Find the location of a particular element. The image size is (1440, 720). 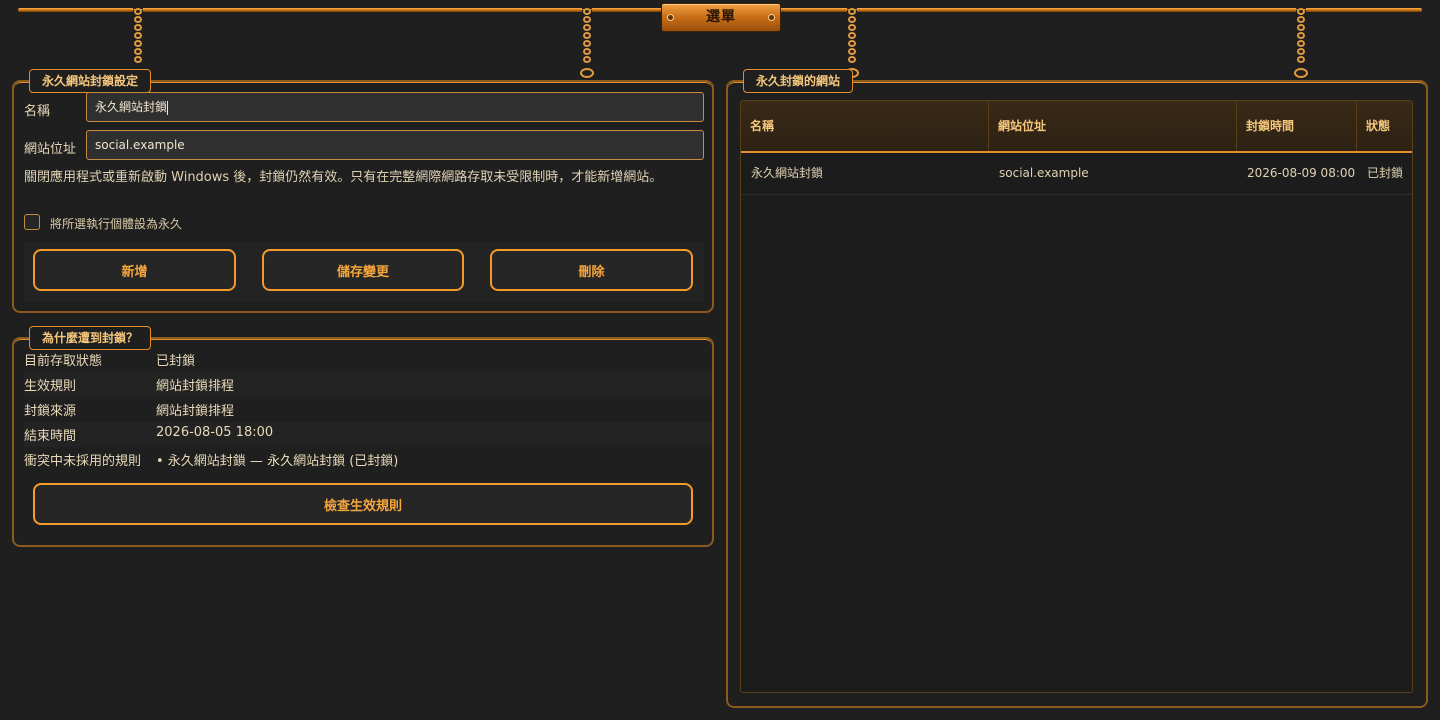

permanent-checkbox is located at coordinates (32, 222).